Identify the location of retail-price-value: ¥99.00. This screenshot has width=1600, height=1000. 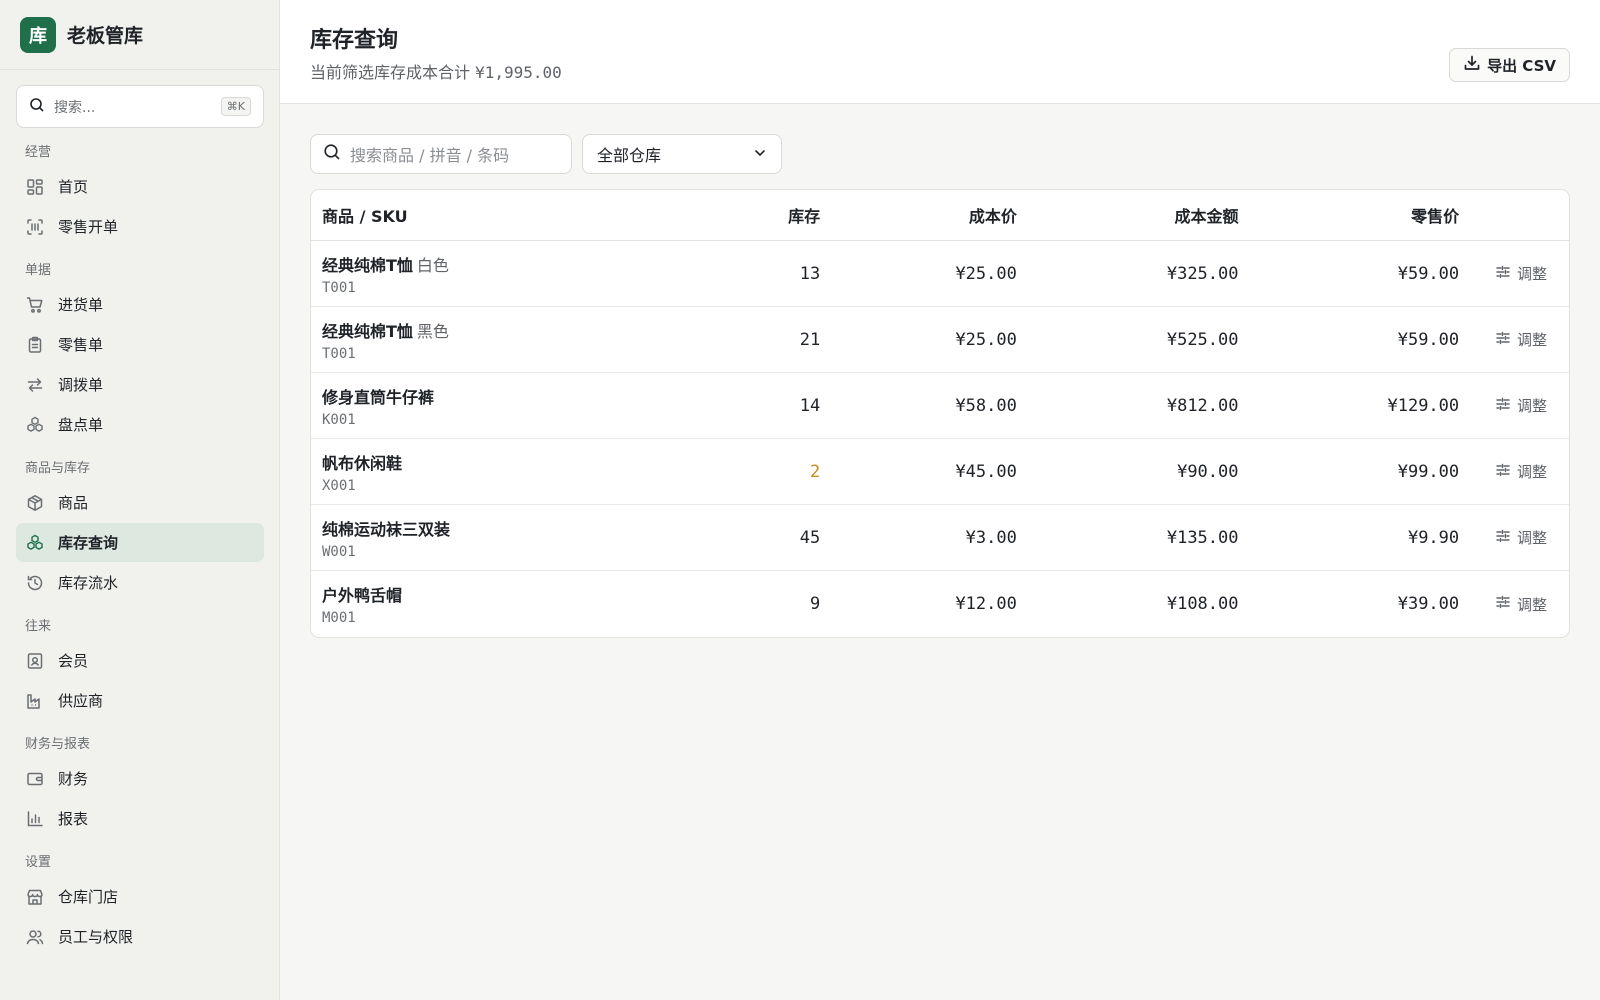
(1428, 471).